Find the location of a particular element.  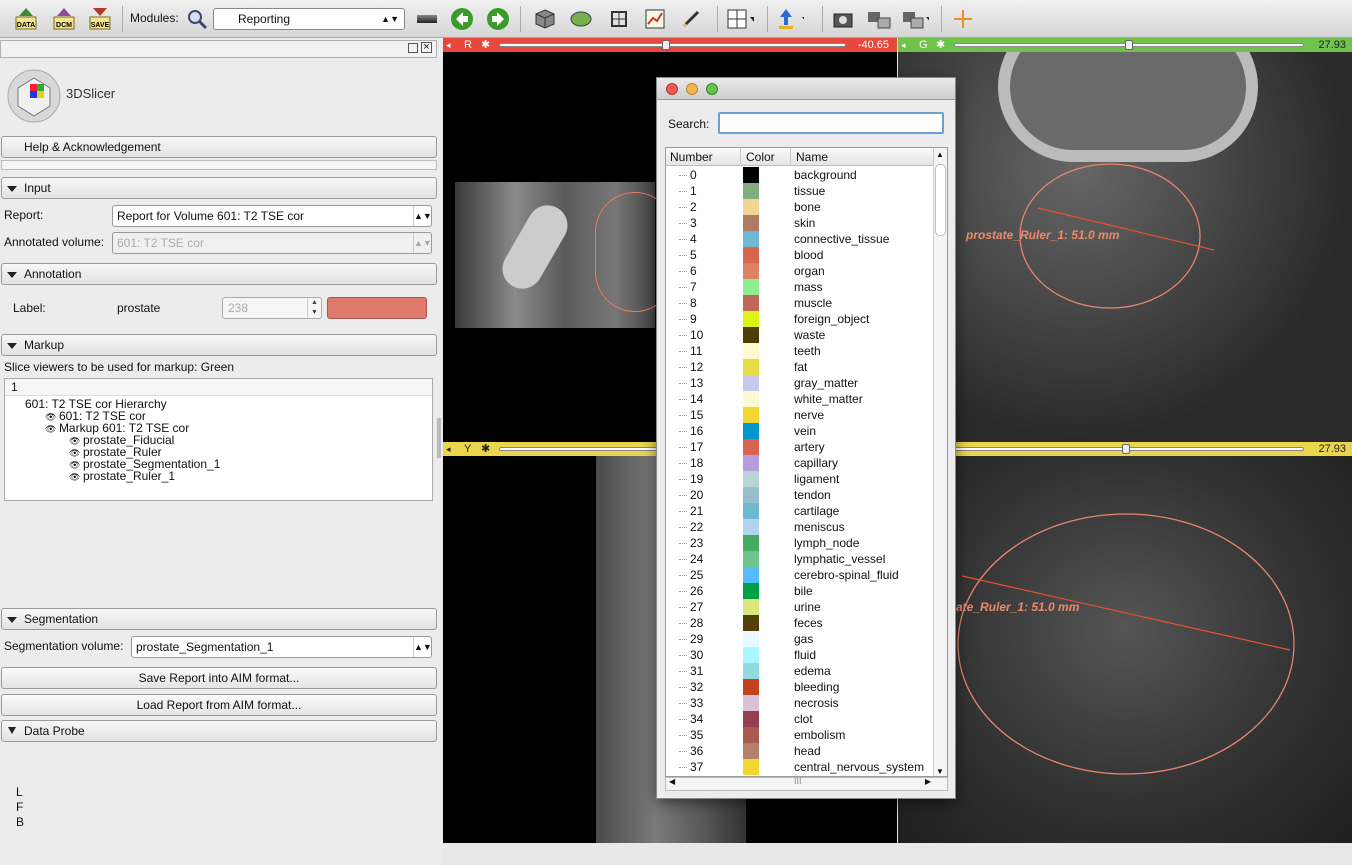

table-row: 28 feces is located at coordinates (801, 623).